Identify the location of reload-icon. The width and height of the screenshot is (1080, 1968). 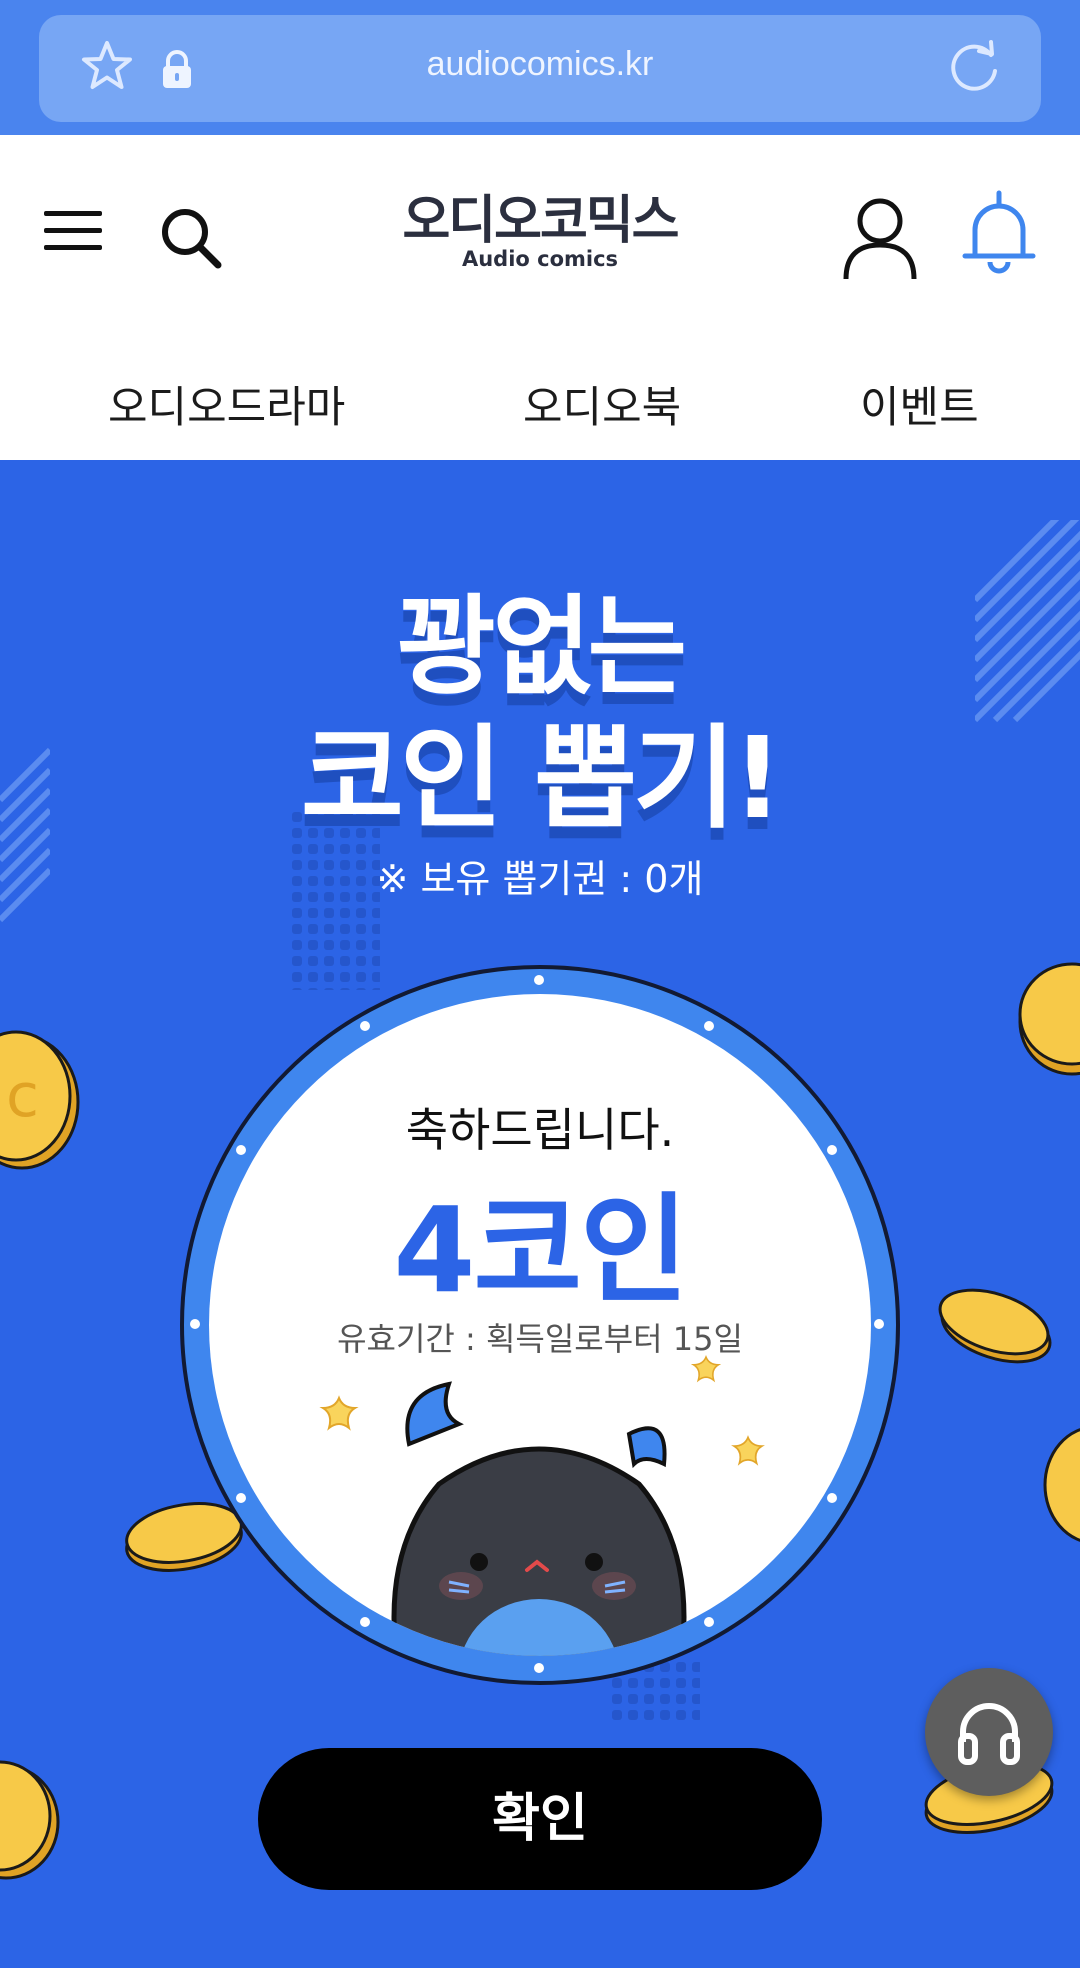
(974, 68).